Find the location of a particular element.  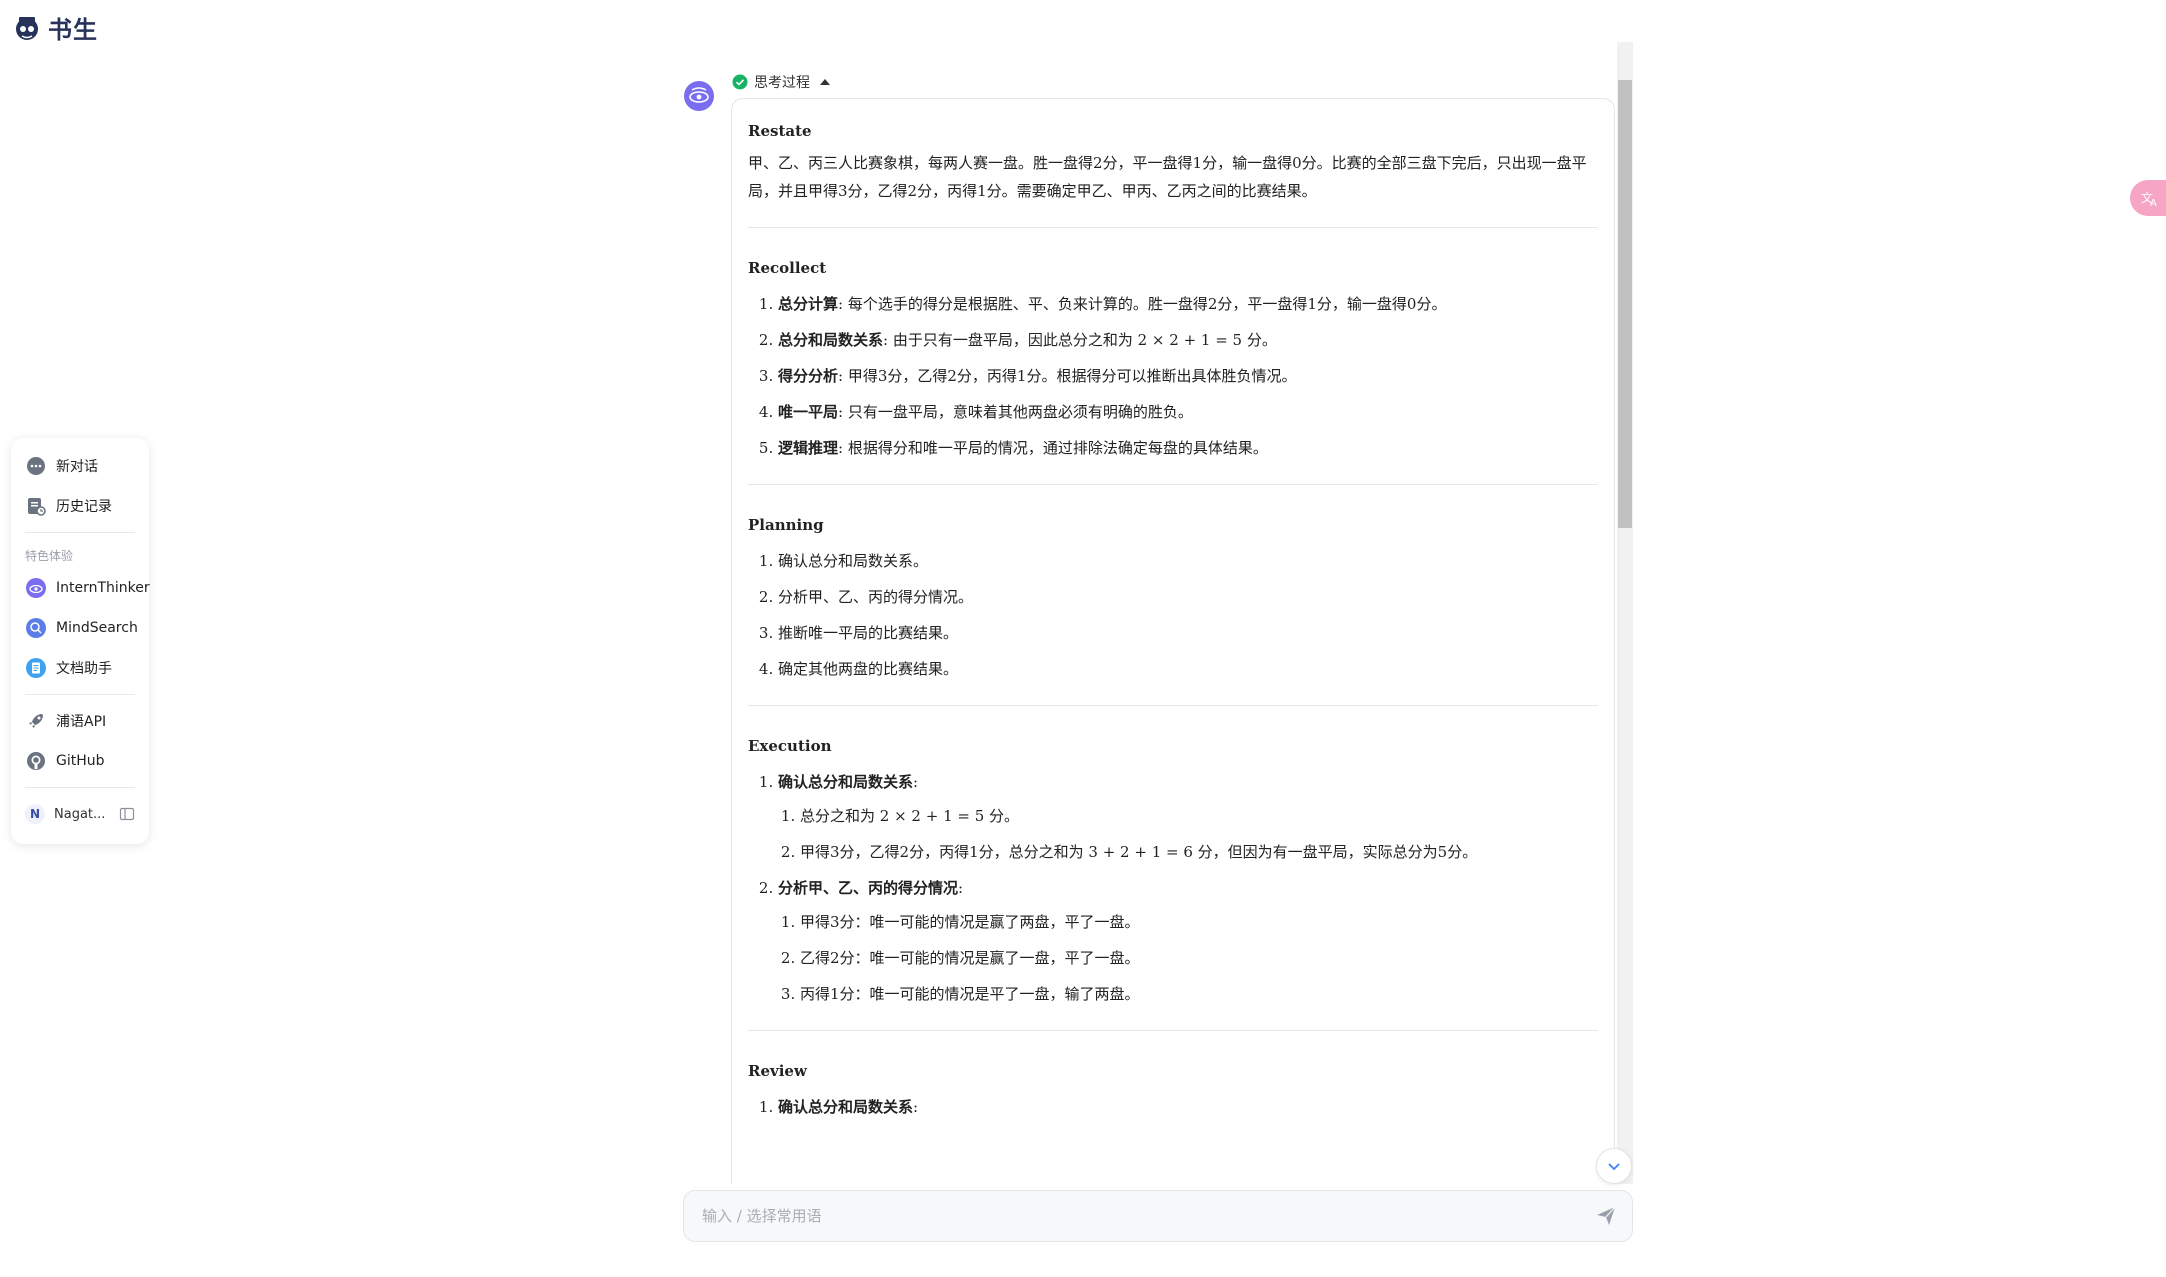

nav-puyu-api: 浦语API is located at coordinates (80, 721).